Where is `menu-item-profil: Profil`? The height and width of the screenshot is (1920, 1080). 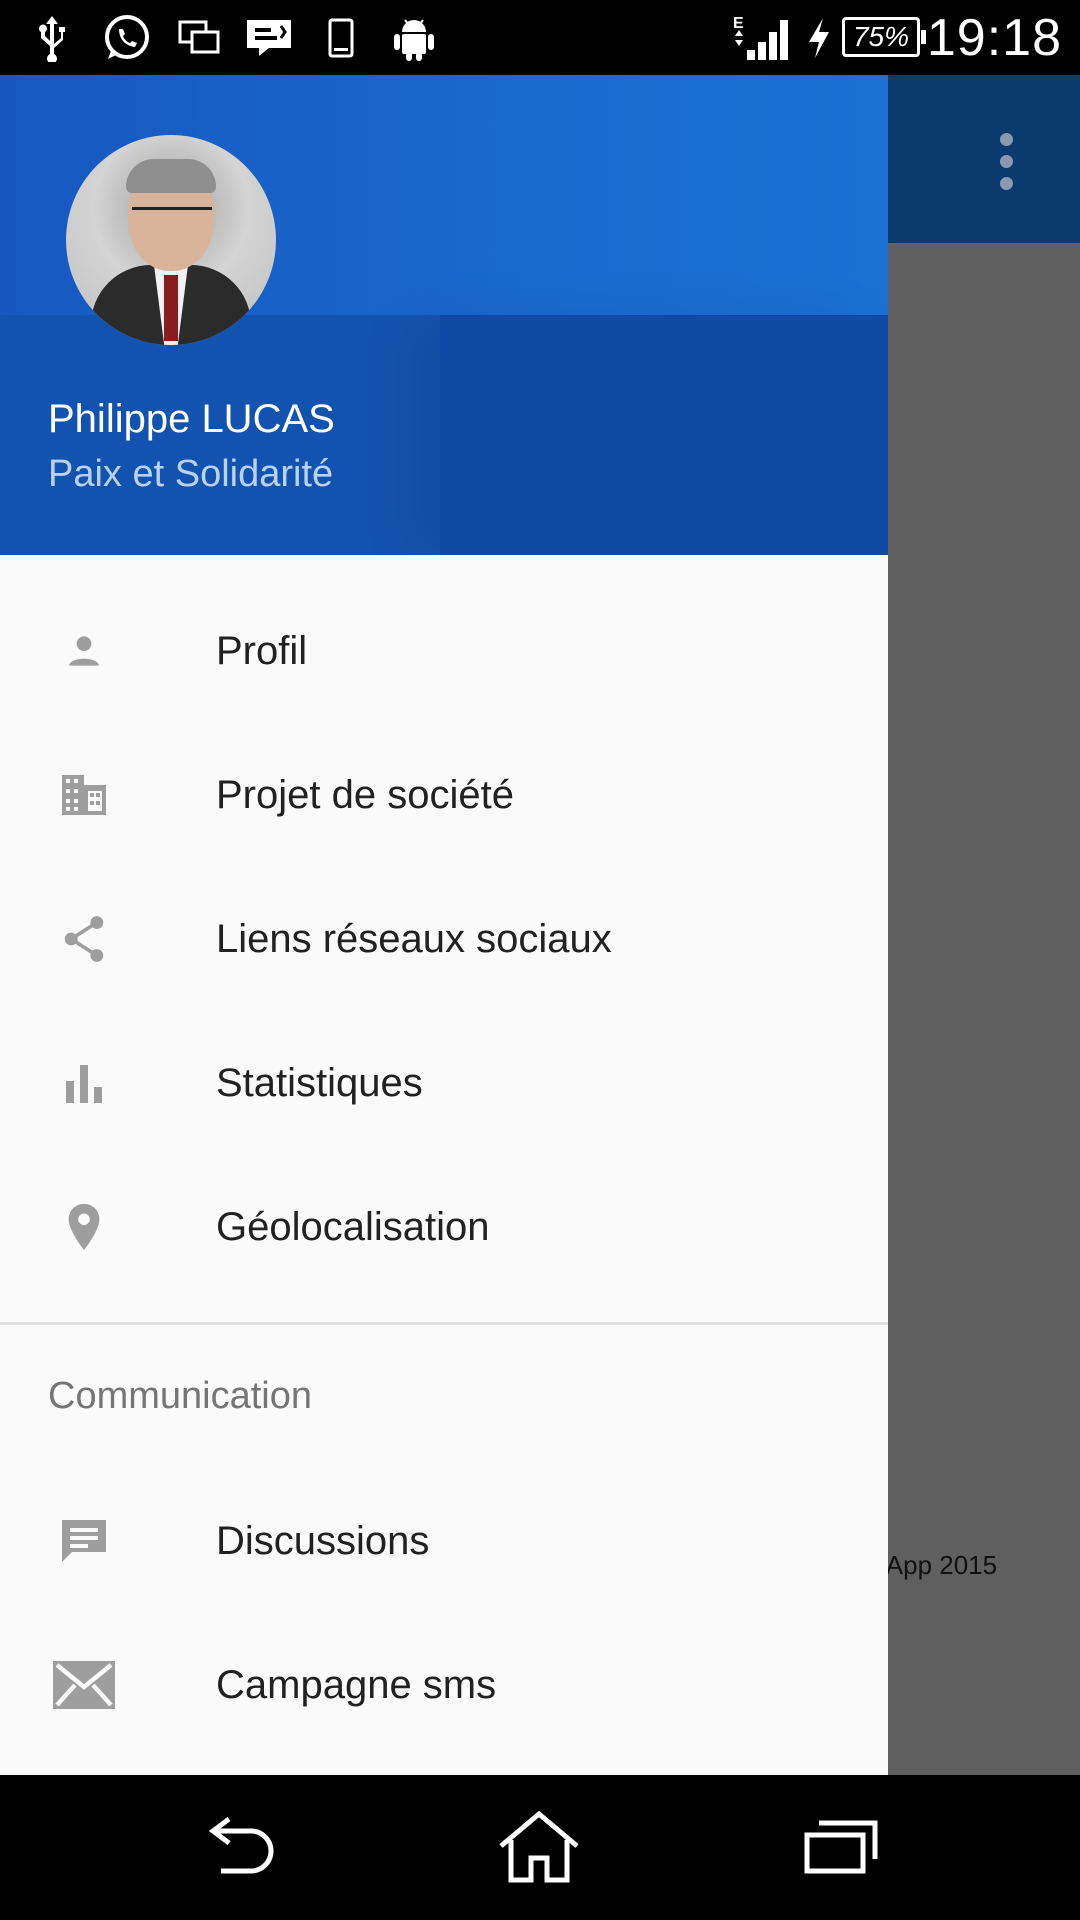 menu-item-profil: Profil is located at coordinates (444, 651).